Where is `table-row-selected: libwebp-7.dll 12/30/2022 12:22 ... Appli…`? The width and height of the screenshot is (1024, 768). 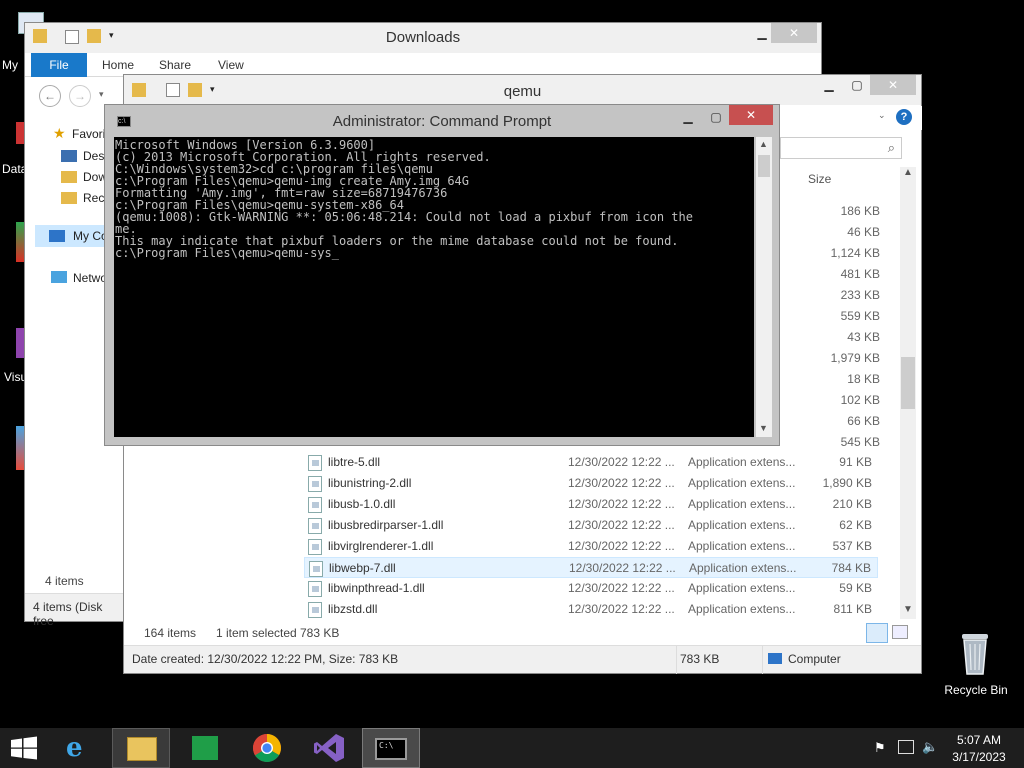
table-row-selected: libwebp-7.dll 12/30/2022 12:22 ... Appli… is located at coordinates (591, 567).